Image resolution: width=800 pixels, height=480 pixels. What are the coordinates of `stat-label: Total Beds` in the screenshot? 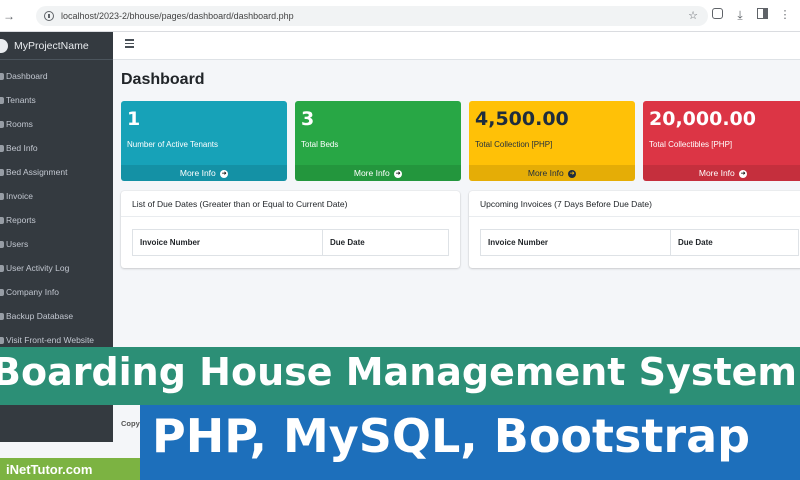 It's located at (320, 144).